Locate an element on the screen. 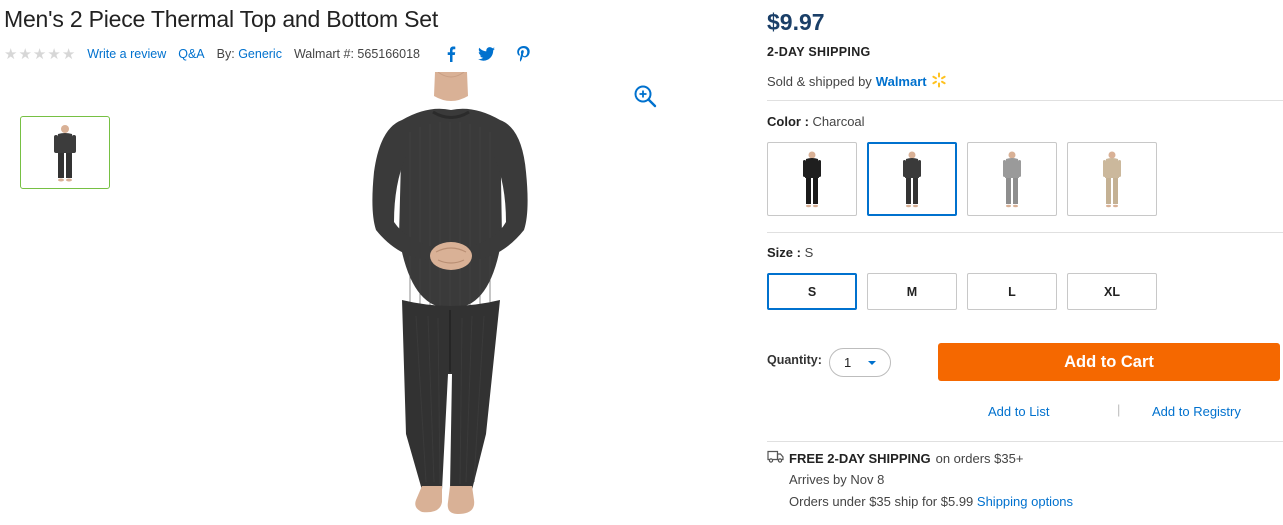  thumbnail-image is located at coordinates (65, 152).